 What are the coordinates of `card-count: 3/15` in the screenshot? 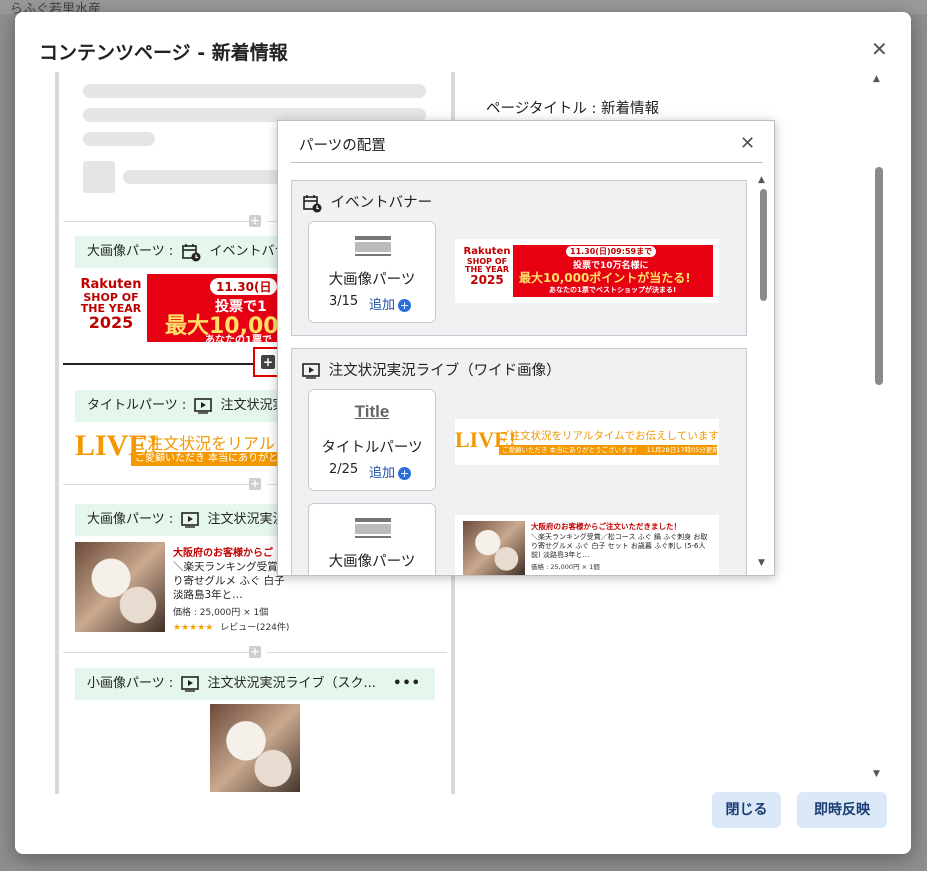 It's located at (344, 301).